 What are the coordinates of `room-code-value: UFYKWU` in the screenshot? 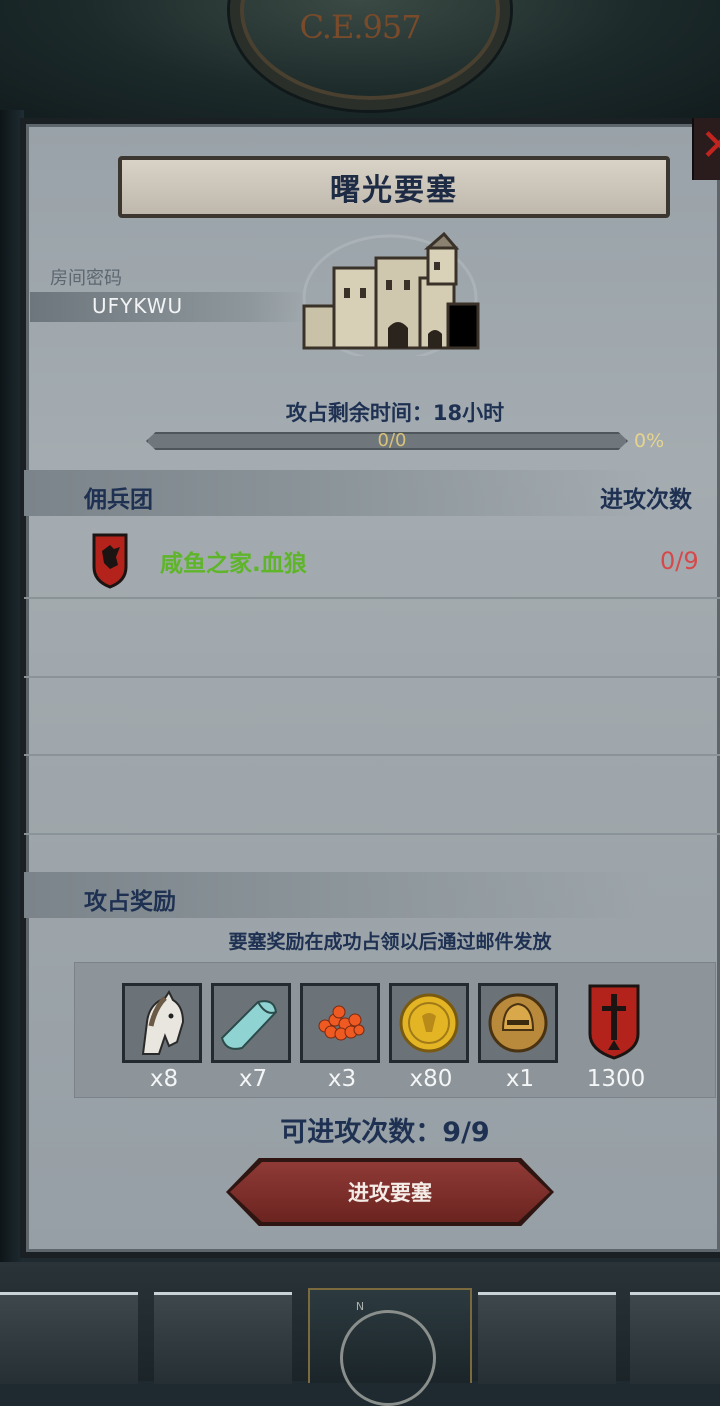 It's located at (138, 306).